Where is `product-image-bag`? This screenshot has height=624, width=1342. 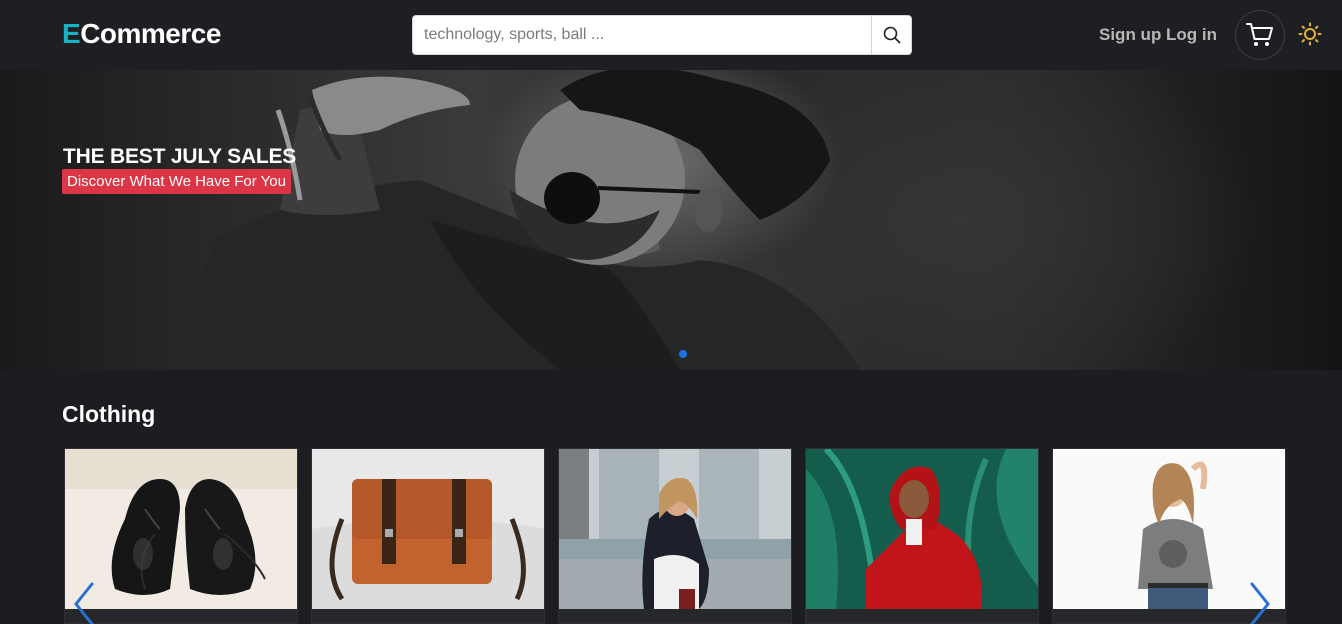
product-image-bag is located at coordinates (428, 529).